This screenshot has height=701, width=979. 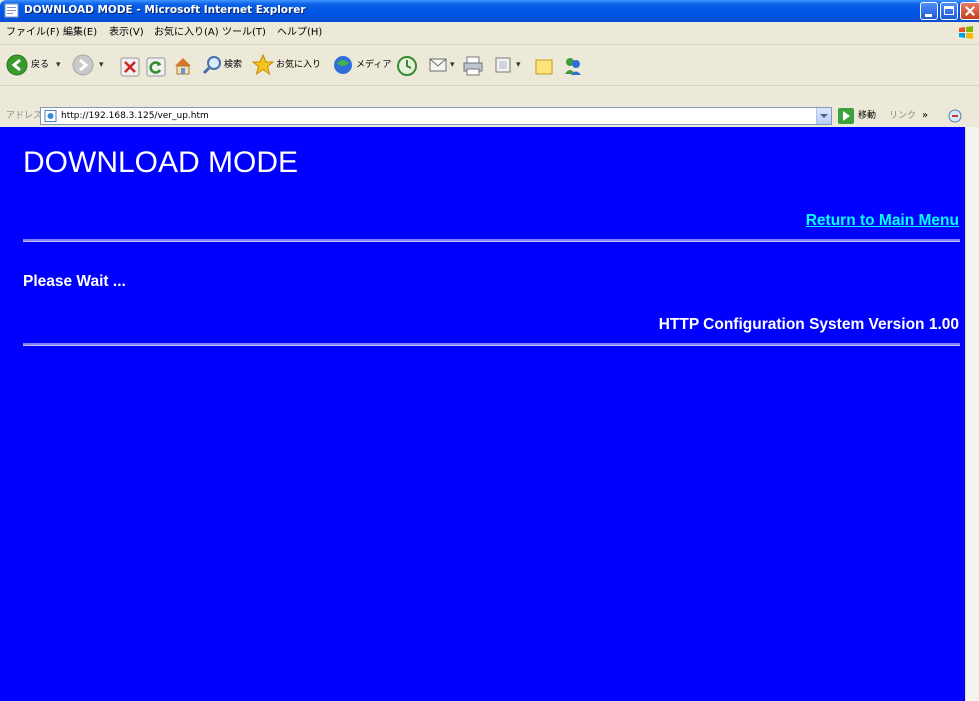 I want to click on back-button: 戻る ▾, so click(x=35, y=65).